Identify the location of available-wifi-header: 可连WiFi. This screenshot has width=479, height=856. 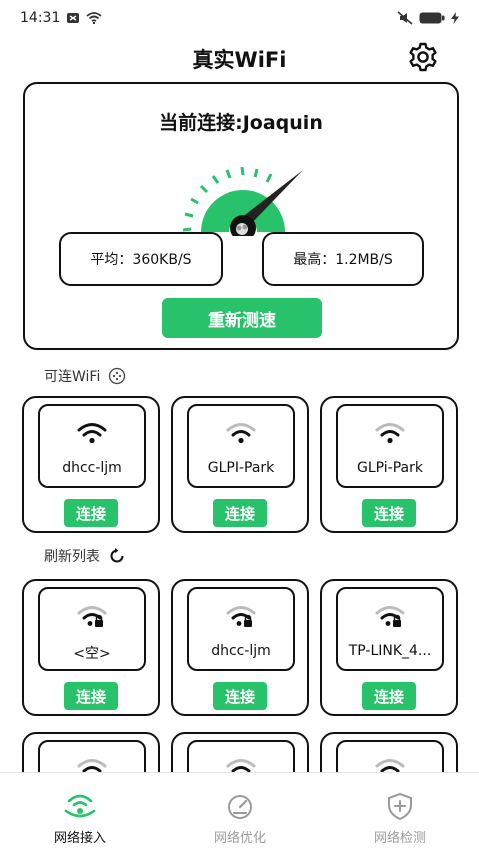
(85, 376).